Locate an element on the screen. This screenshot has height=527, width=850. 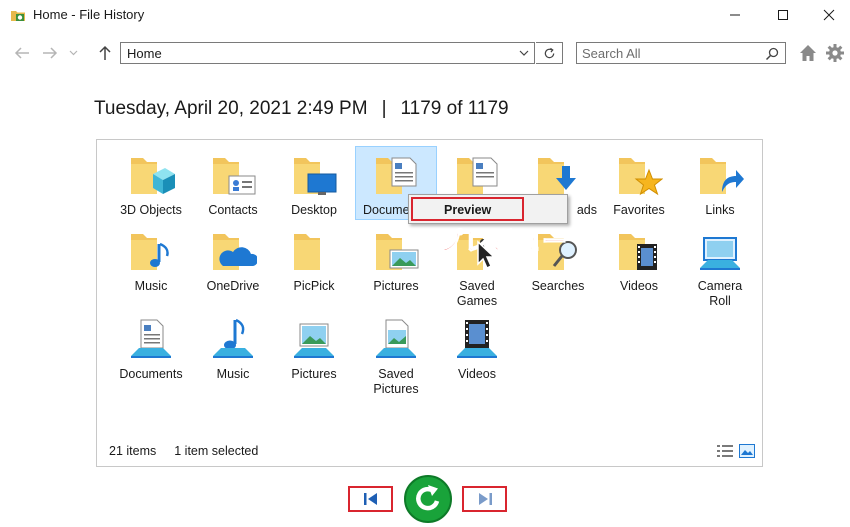
settings-button is located at coordinates (835, 53).